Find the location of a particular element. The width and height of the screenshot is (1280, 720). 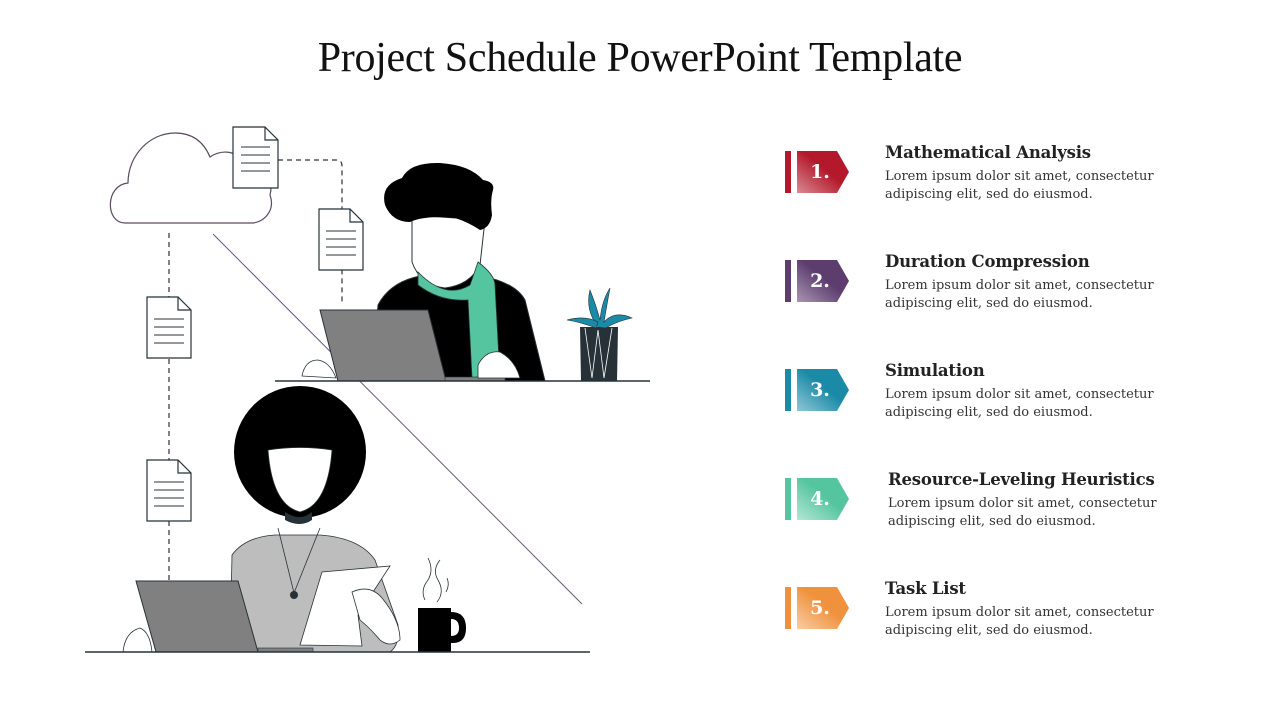

step-badge: 1. is located at coordinates (818, 172).